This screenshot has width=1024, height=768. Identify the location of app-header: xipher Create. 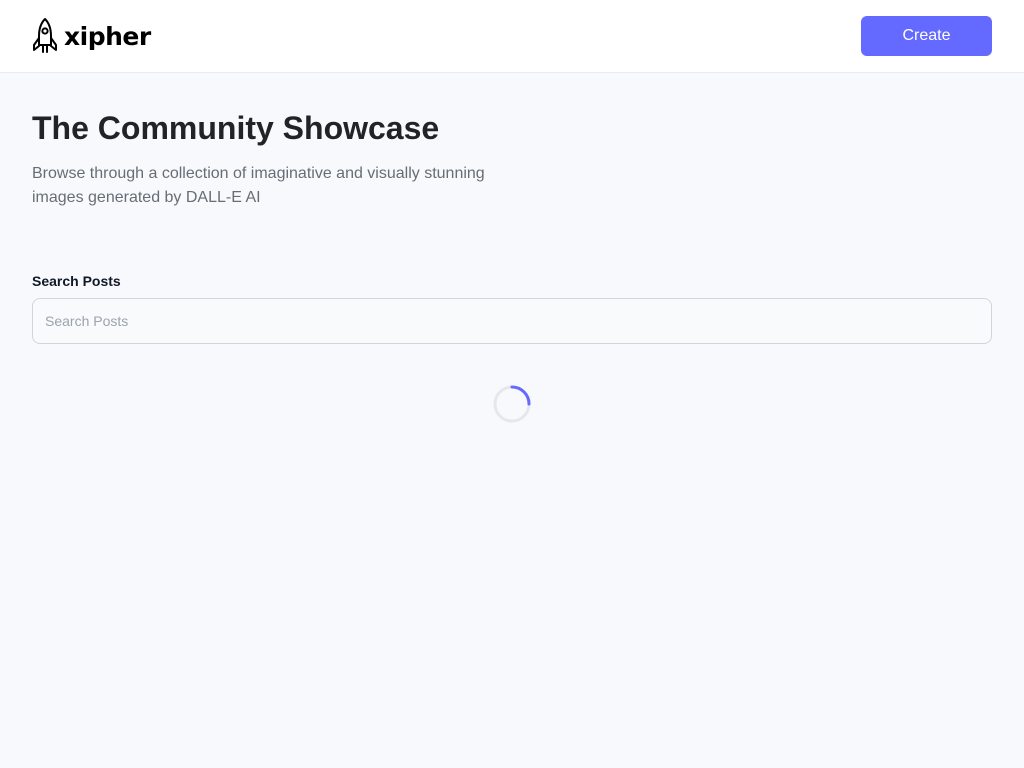
(512, 36).